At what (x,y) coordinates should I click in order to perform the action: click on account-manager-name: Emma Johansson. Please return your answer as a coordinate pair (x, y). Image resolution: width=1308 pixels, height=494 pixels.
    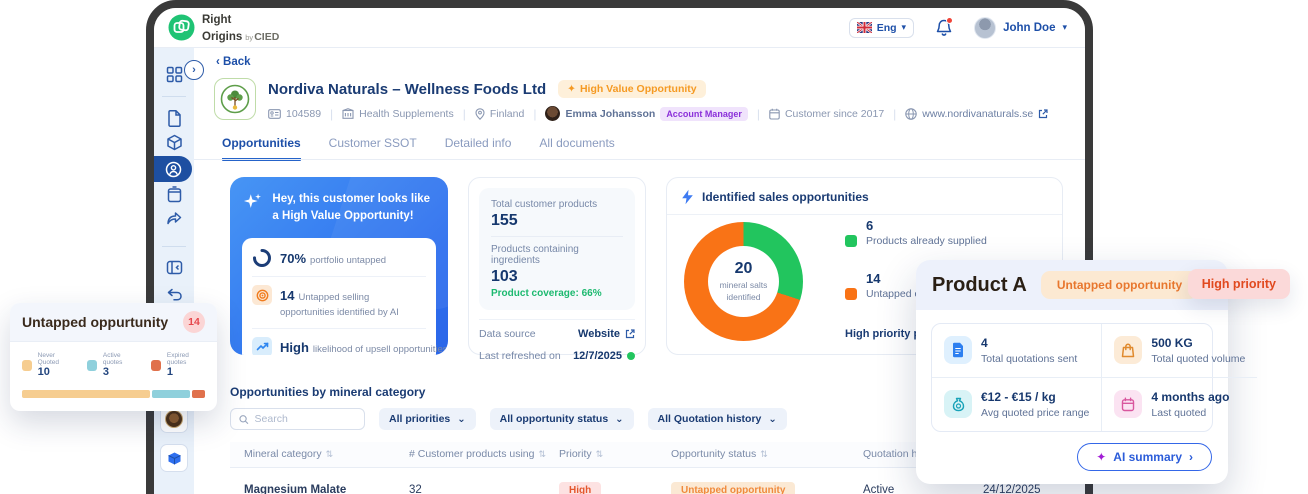
    Looking at the image, I should click on (610, 113).